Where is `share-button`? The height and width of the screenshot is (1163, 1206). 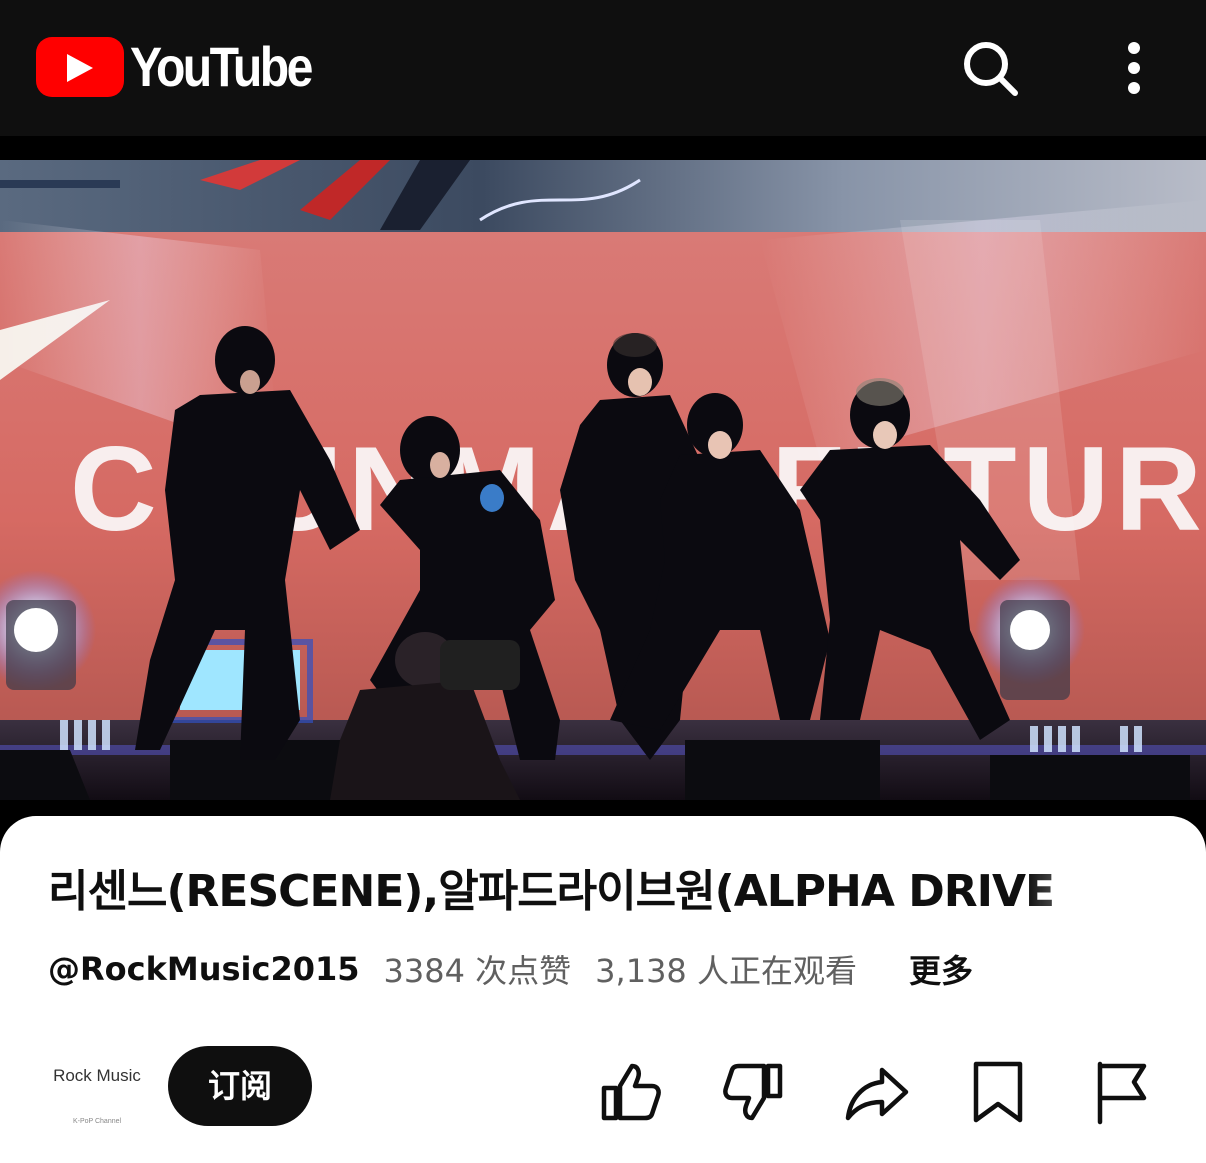
share-button is located at coordinates (878, 1092).